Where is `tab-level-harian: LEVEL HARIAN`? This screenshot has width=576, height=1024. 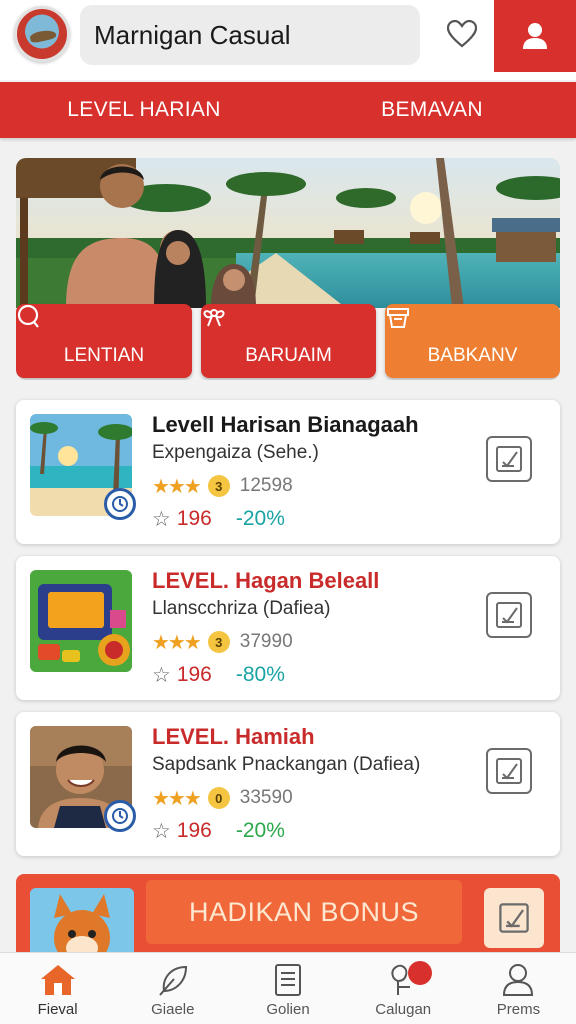
tab-level-harian: LEVEL HARIAN is located at coordinates (144, 110).